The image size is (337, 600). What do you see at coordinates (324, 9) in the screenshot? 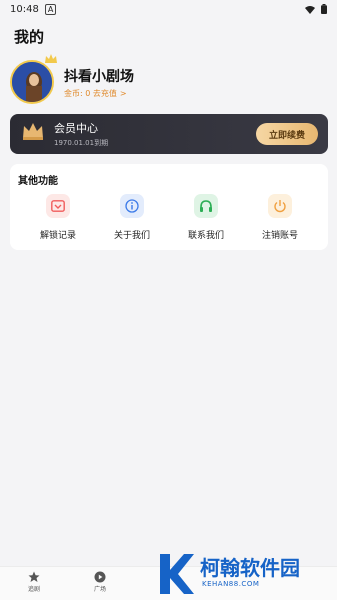
I see `battery-icon` at bounding box center [324, 9].